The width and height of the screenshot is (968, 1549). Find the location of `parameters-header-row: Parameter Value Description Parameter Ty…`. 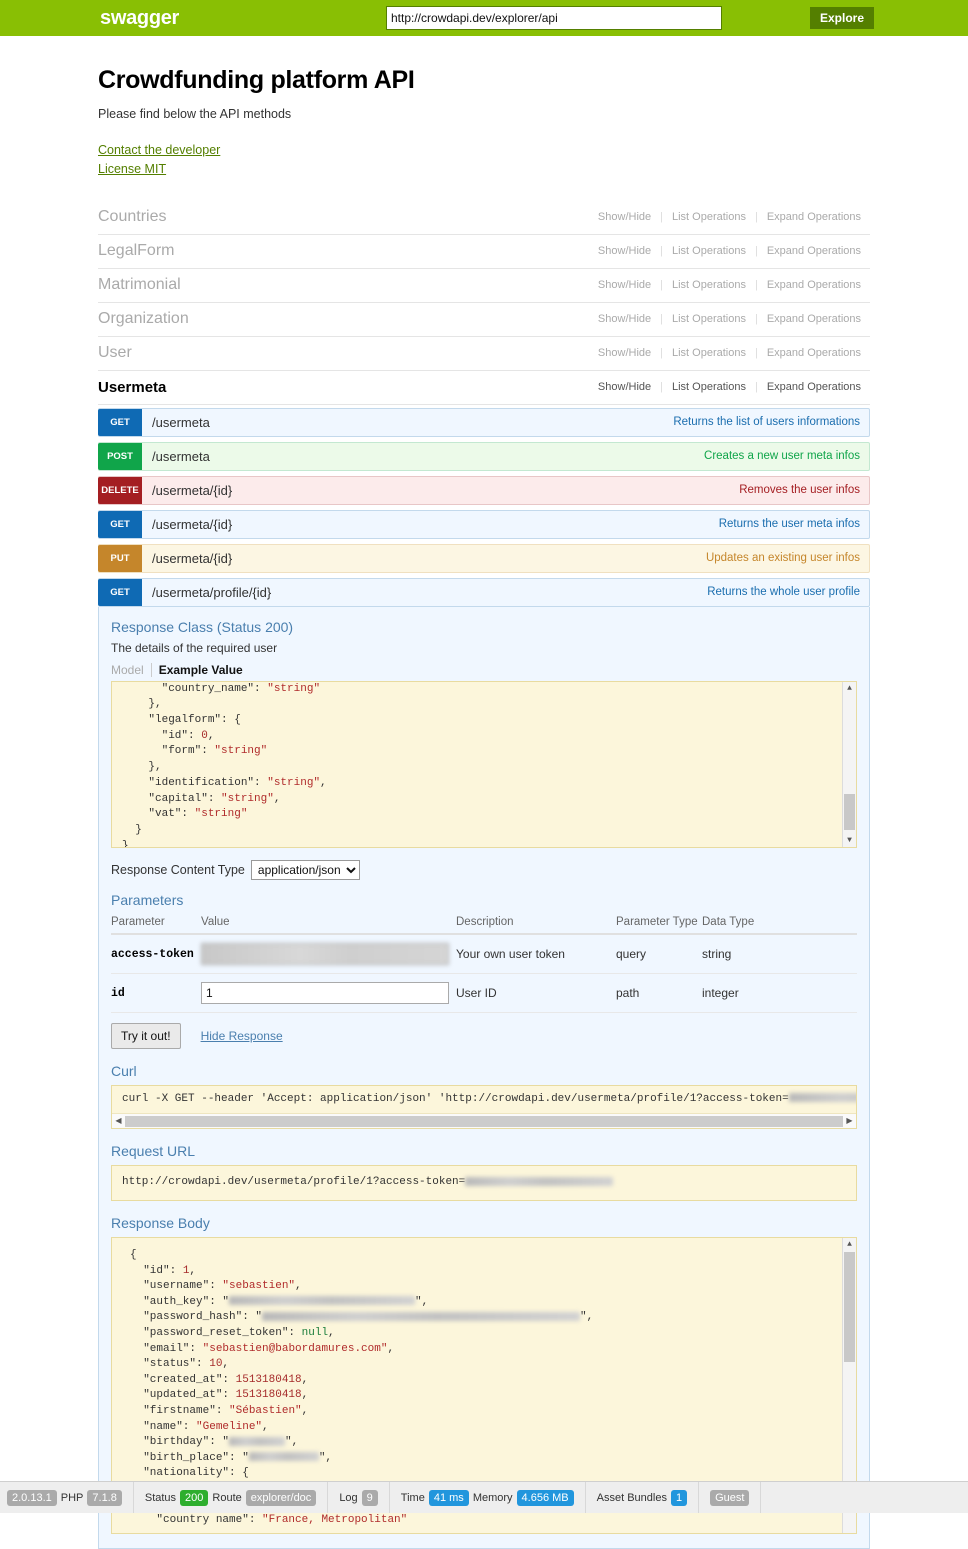

parameters-header-row: Parameter Value Description Parameter Ty… is located at coordinates (484, 924).